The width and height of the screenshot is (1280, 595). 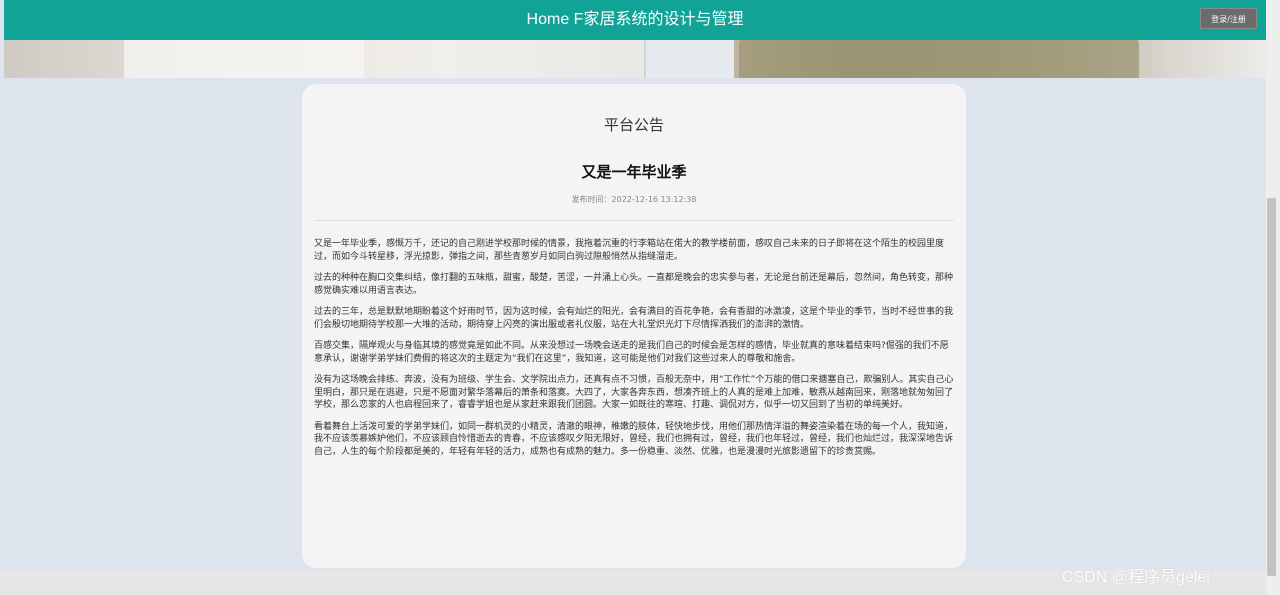 What do you see at coordinates (634, 220) in the screenshot?
I see `divider` at bounding box center [634, 220].